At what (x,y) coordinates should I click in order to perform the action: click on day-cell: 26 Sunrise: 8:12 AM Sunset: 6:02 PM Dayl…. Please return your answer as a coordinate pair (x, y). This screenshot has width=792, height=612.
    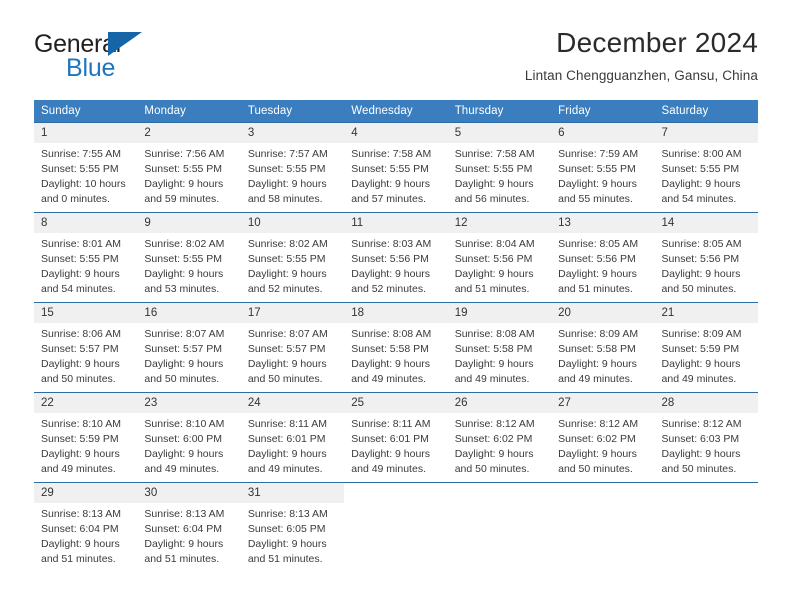
    Looking at the image, I should click on (499, 437).